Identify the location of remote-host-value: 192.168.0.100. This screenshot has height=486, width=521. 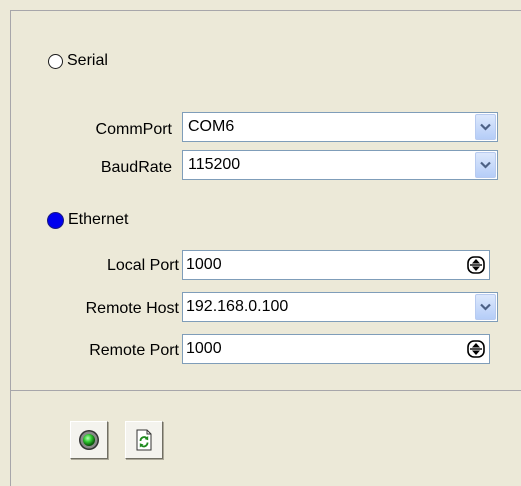
(237, 306).